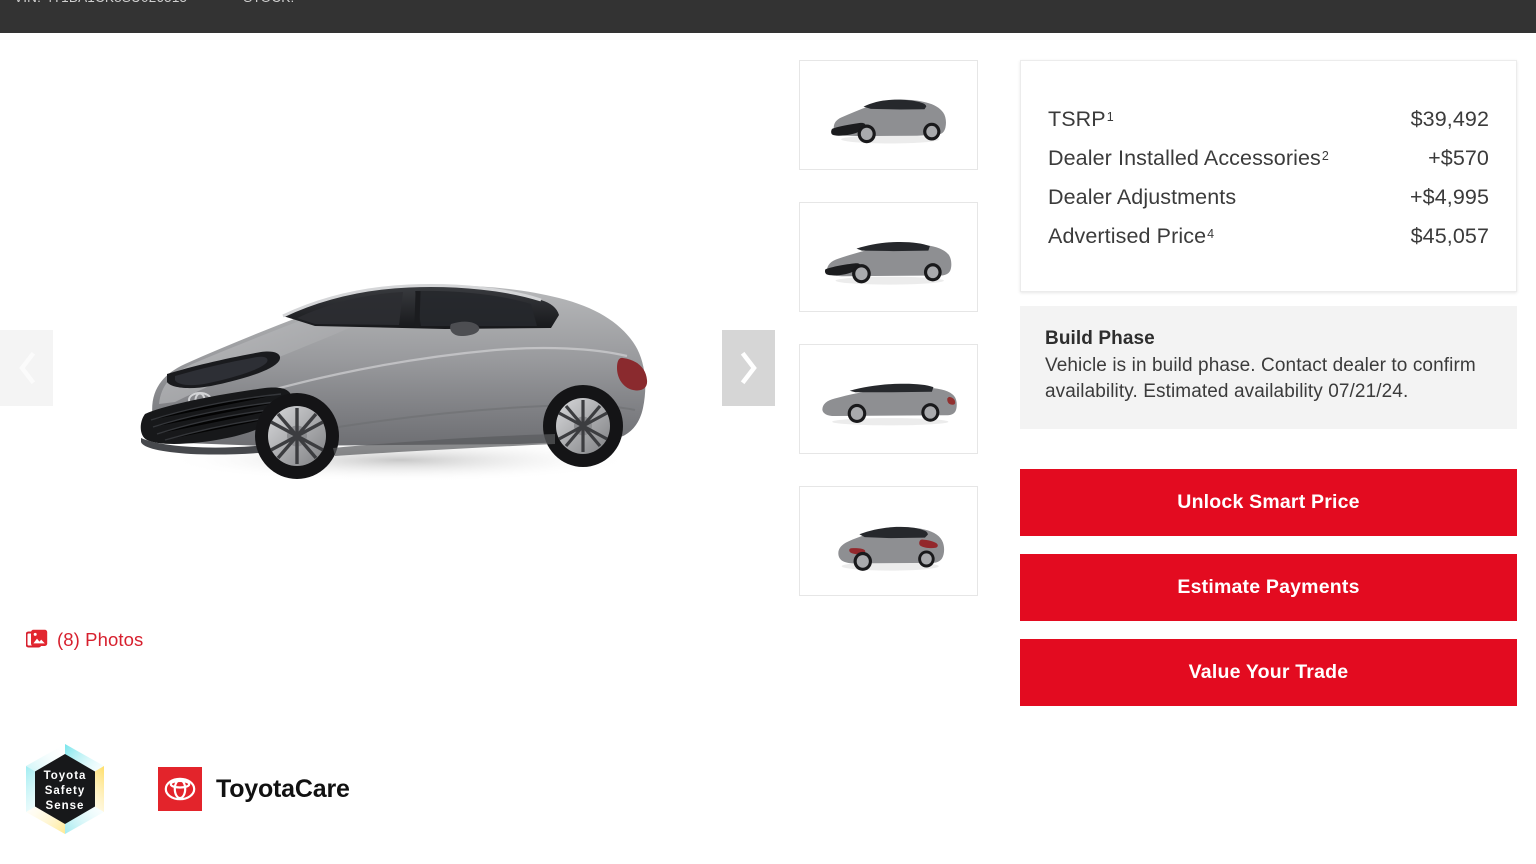 The width and height of the screenshot is (1536, 864). Describe the element at coordinates (768, 16) in the screenshot. I see `vehicle-identifier-bar: VIN: 4T1BA1CK8SU026515 STOCK:` at that location.